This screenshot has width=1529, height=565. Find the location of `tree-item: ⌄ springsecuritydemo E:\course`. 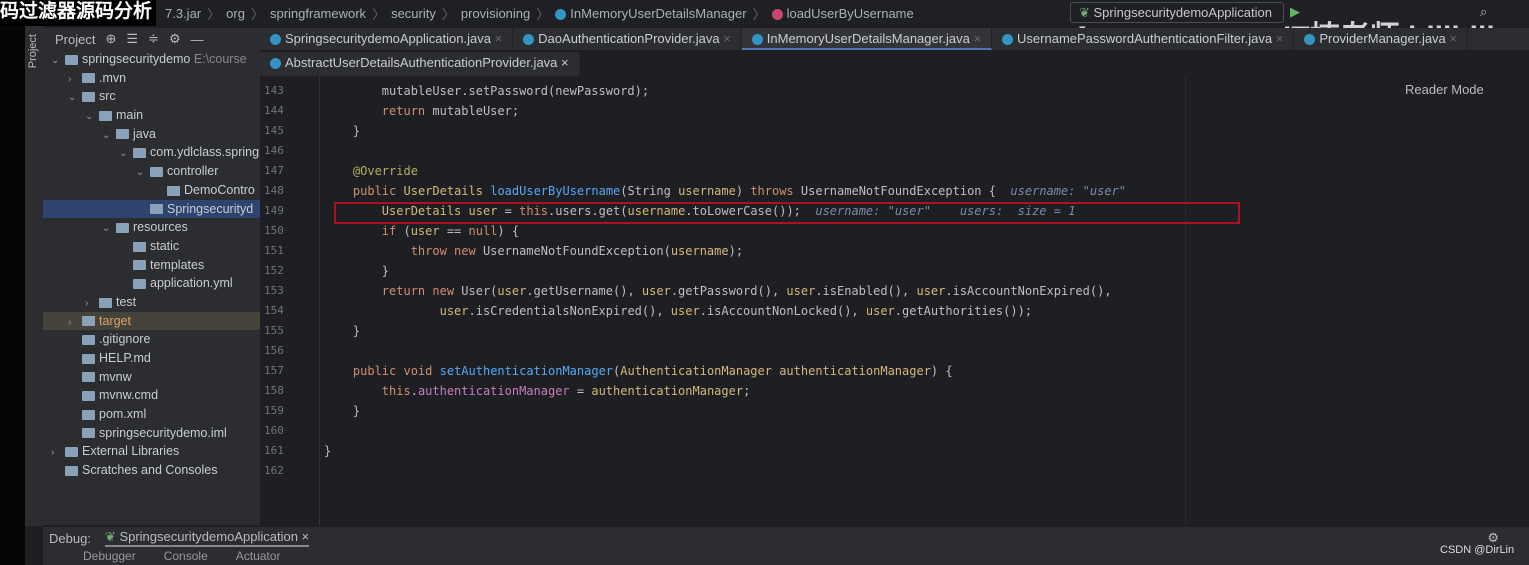

tree-item: ⌄ springsecuritydemo E:\course is located at coordinates (151, 59).